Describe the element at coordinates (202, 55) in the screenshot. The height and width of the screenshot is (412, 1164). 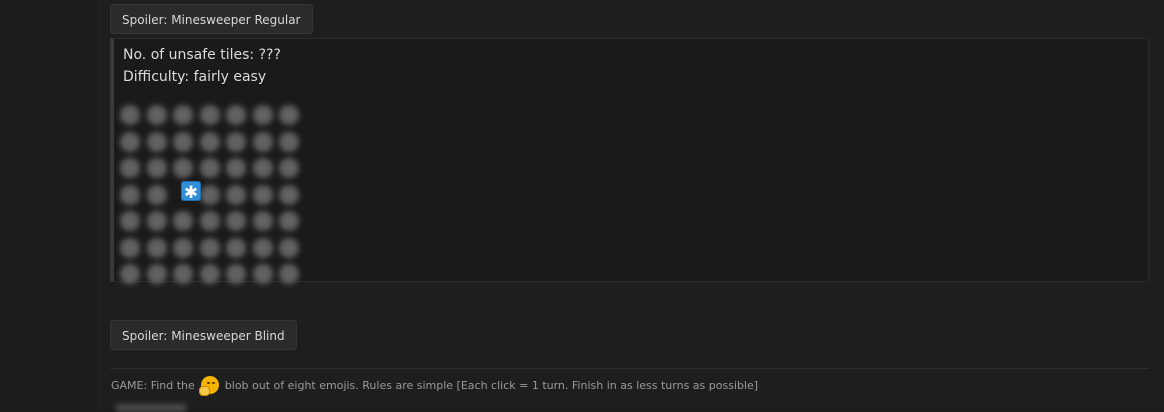
I see `unsafe-tiles-text: No. of unsafe tiles: ???` at that location.